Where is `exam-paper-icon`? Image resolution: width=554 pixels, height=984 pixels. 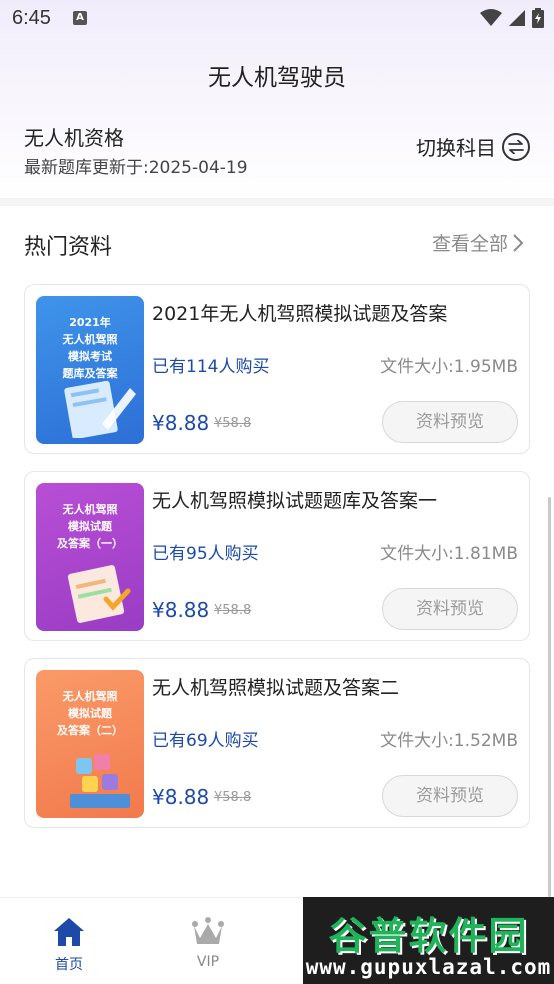
exam-paper-icon is located at coordinates (100, 409).